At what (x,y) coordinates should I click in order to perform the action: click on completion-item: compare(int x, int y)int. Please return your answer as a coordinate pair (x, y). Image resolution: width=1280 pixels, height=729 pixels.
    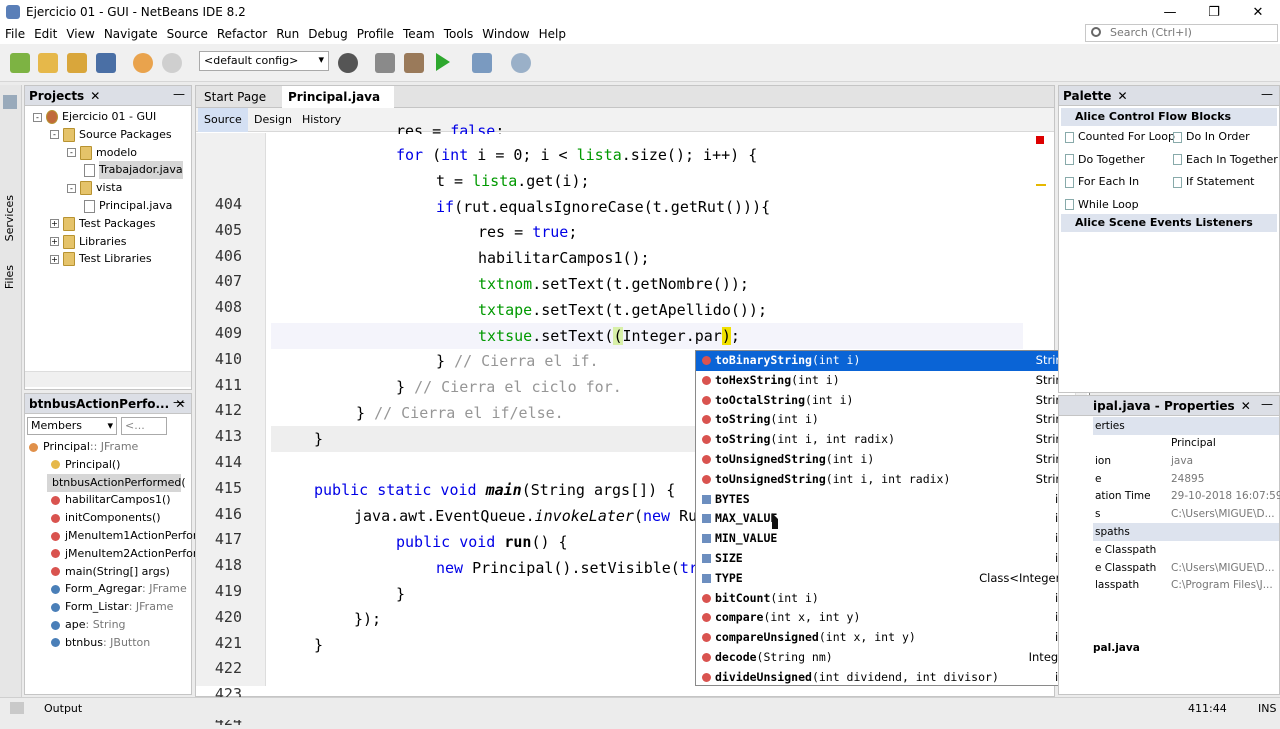
    Looking at the image, I should click on (885, 618).